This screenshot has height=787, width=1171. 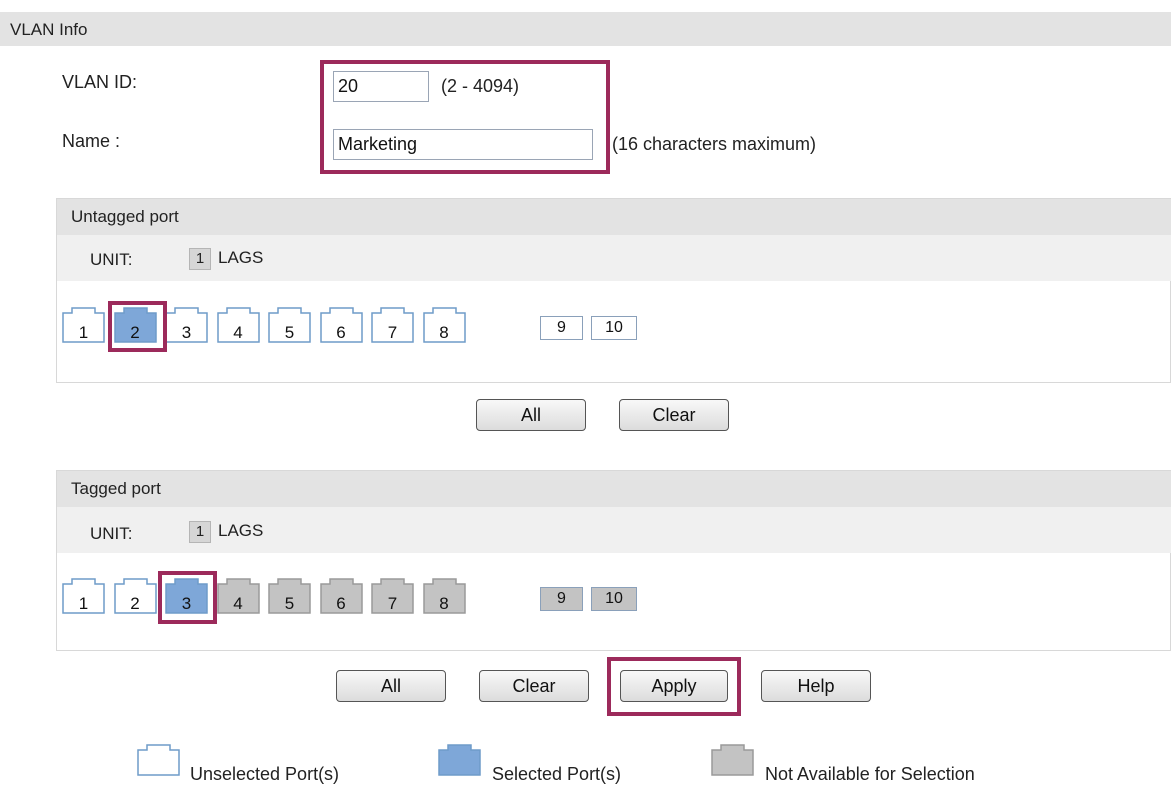 I want to click on untagged-port-4-label: 4, so click(x=238, y=332).